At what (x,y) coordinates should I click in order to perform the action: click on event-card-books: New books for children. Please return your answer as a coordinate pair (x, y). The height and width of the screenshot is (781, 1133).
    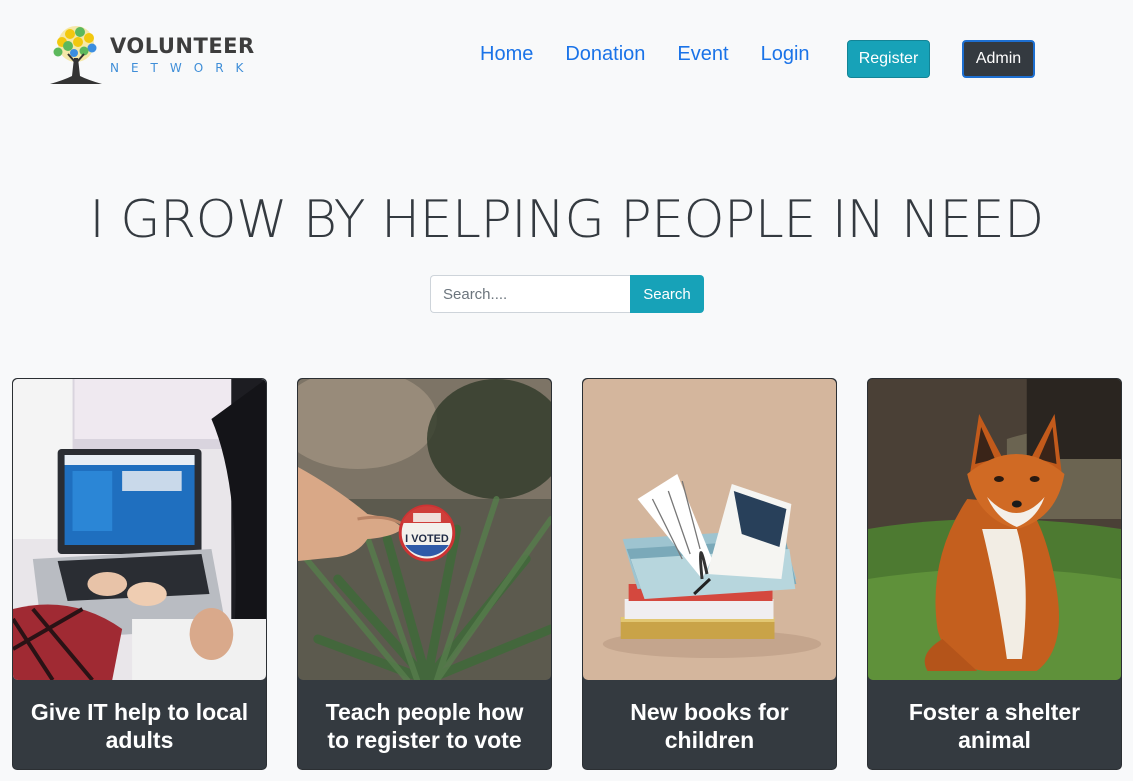
    Looking at the image, I should click on (709, 574).